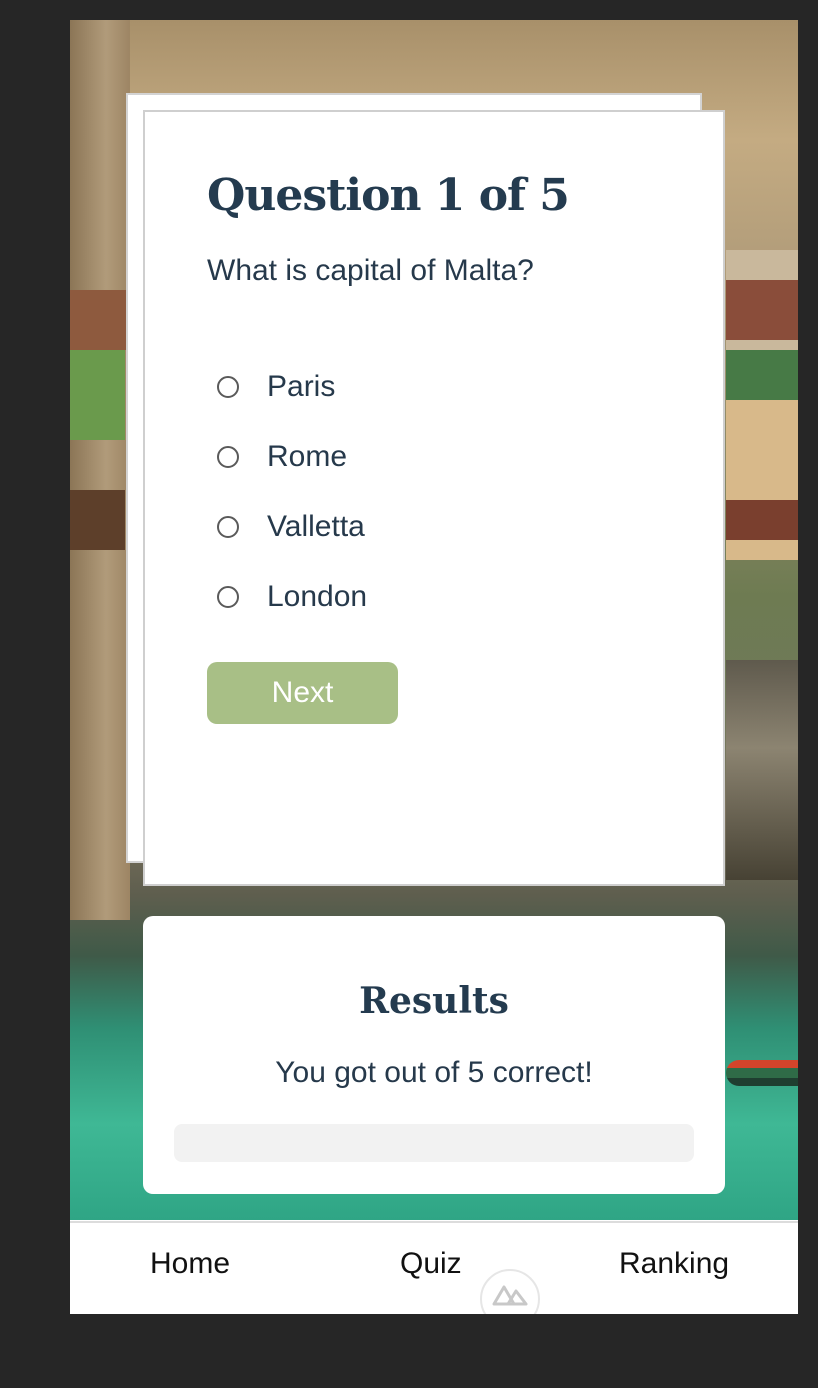 This screenshot has height=1388, width=818. I want to click on answer-label: Valletta, so click(316, 526).